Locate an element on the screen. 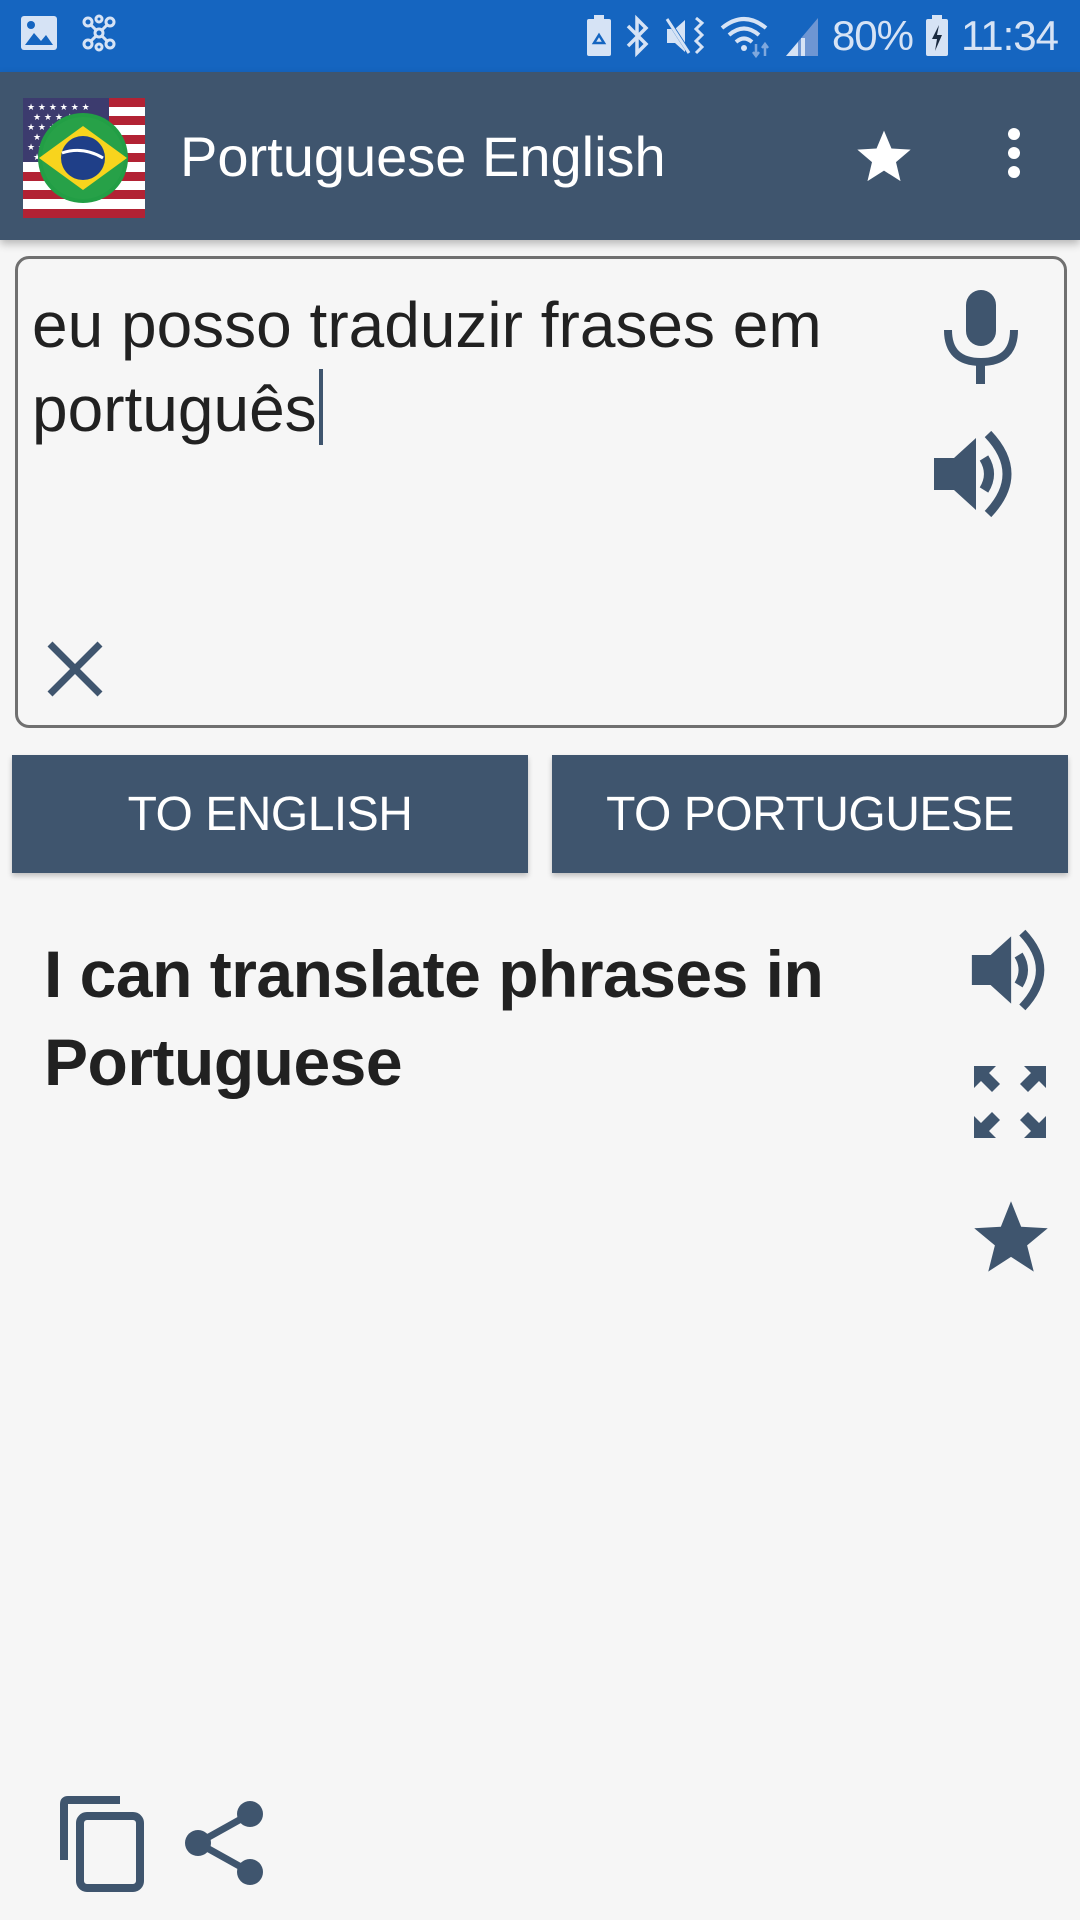  signal-icon is located at coordinates (802, 36).